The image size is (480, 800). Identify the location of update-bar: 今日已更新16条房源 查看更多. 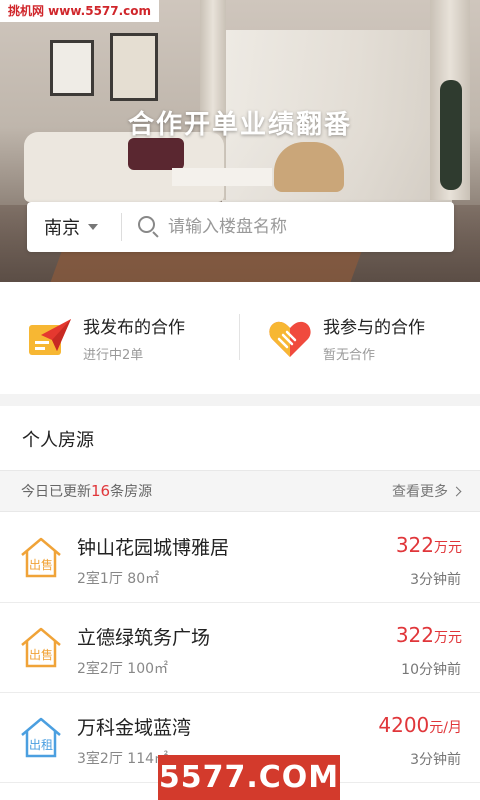
(240, 491).